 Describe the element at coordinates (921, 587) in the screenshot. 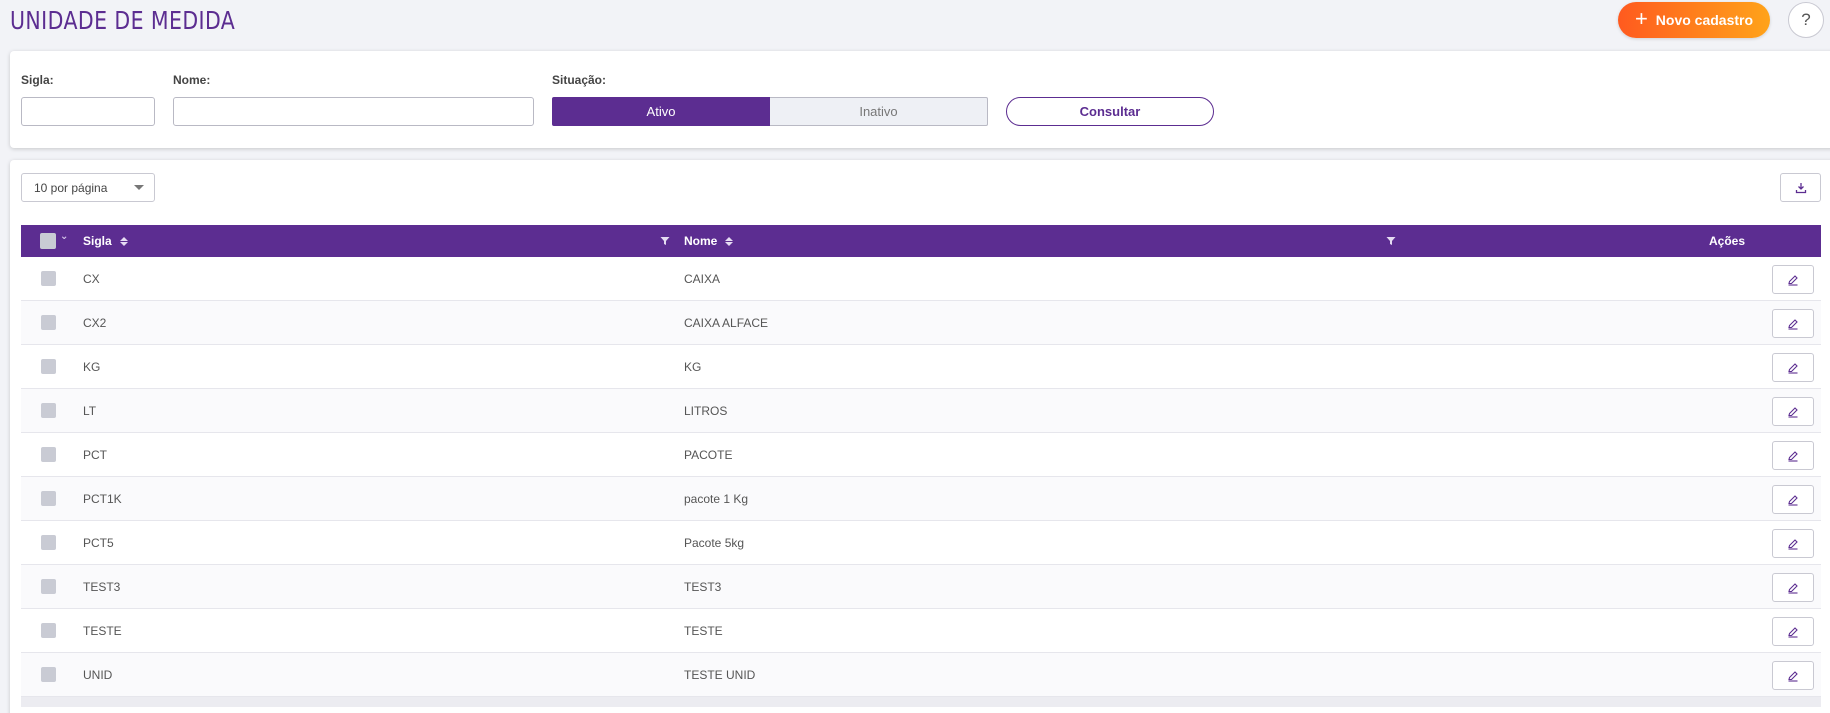

I see `table-row: TEST3 TEST3` at that location.